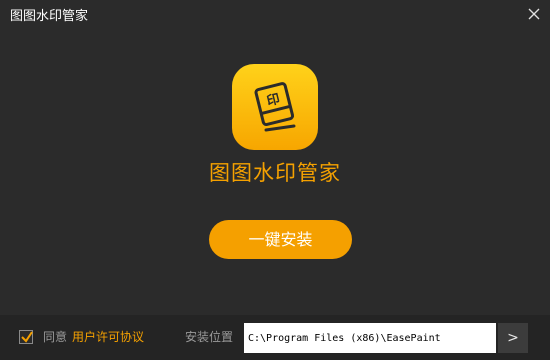 Image resolution: width=550 pixels, height=360 pixels. Describe the element at coordinates (513, 338) in the screenshot. I see `browse-button: >` at that location.